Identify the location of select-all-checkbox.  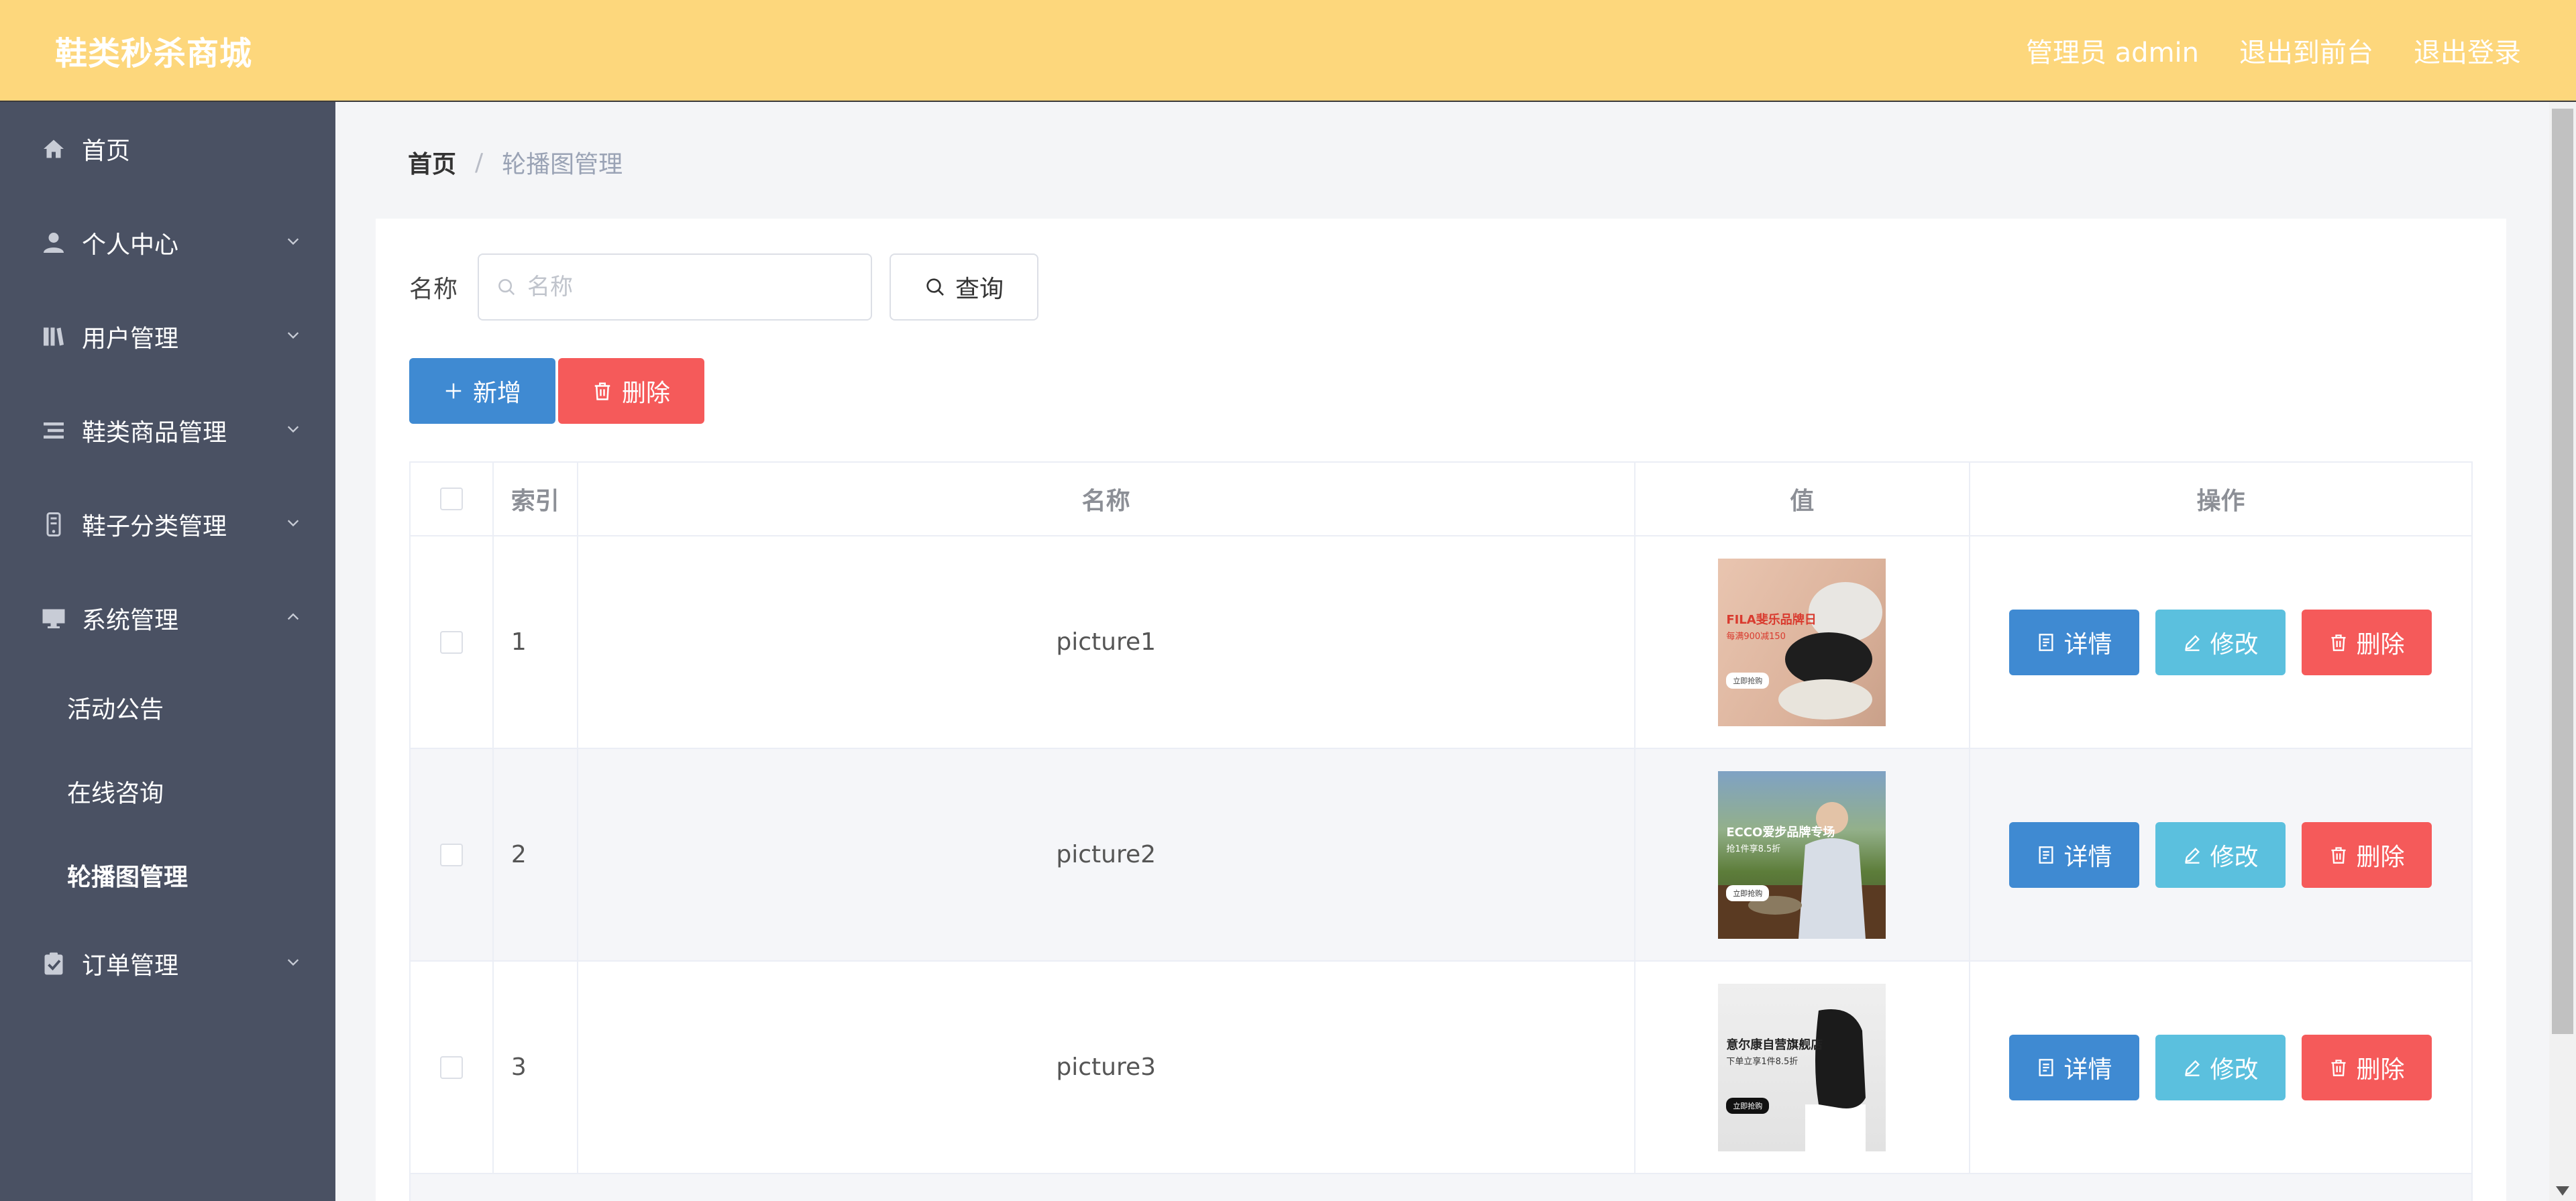
(451, 499).